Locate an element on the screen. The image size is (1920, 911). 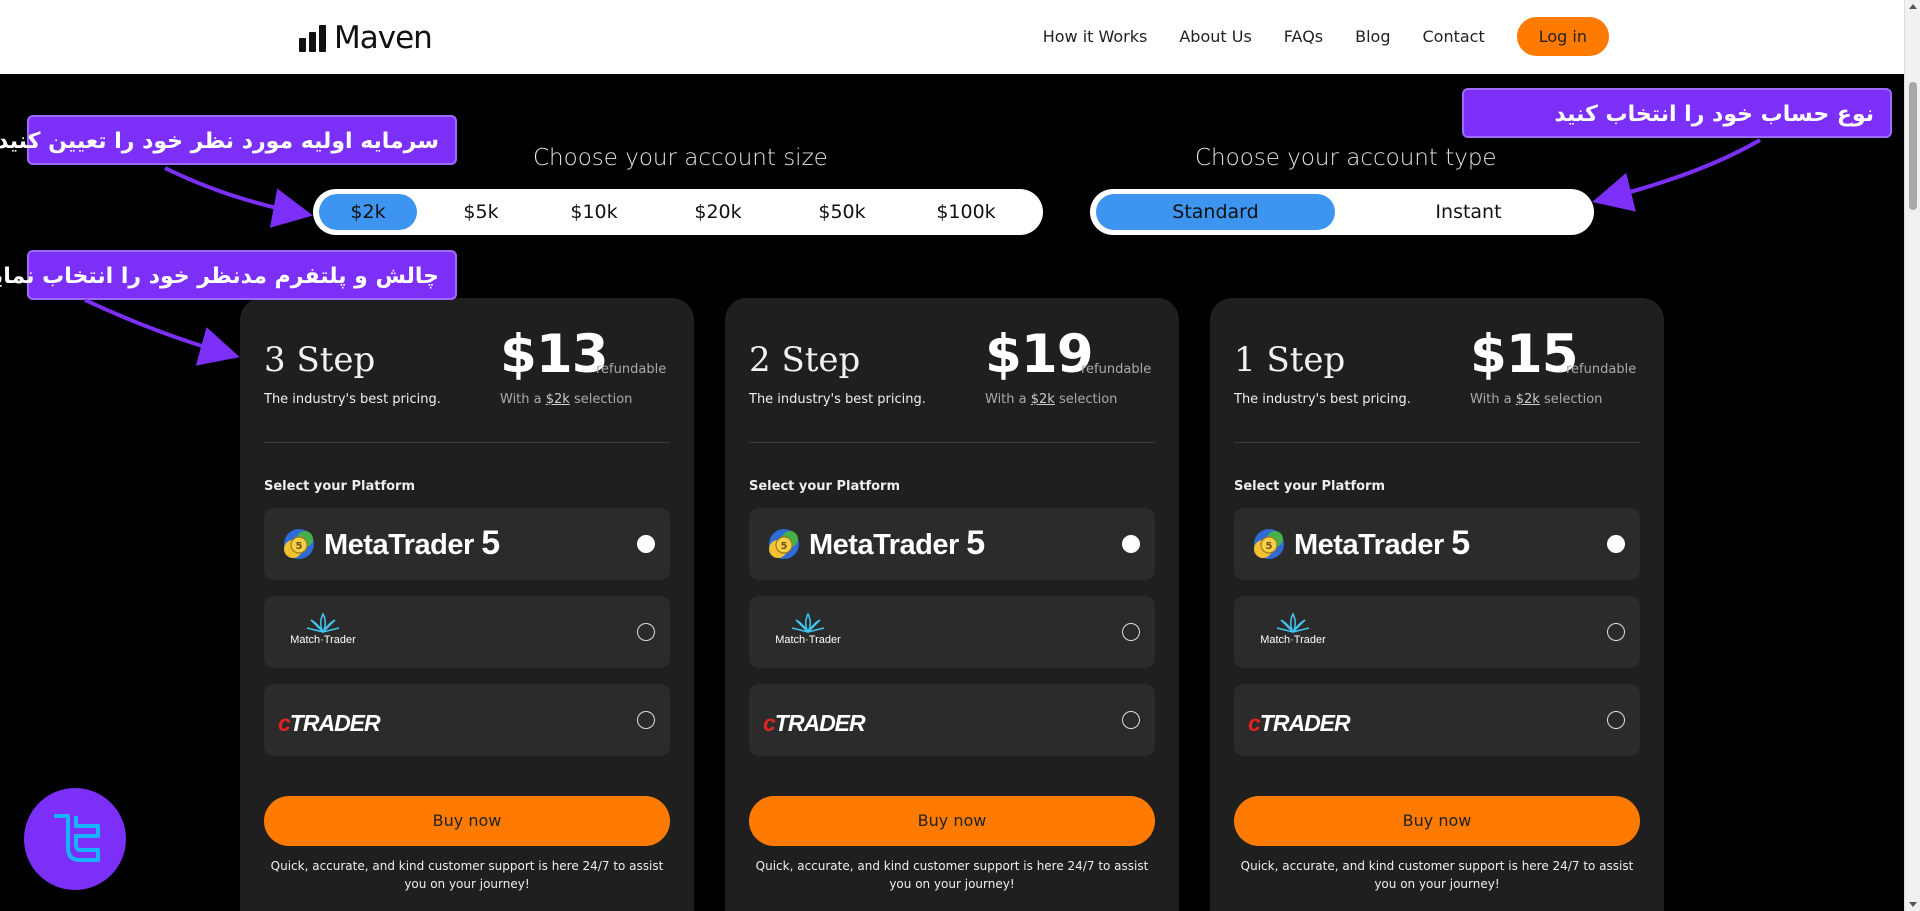
account-type-selector: Standard Instant is located at coordinates (1342, 212).